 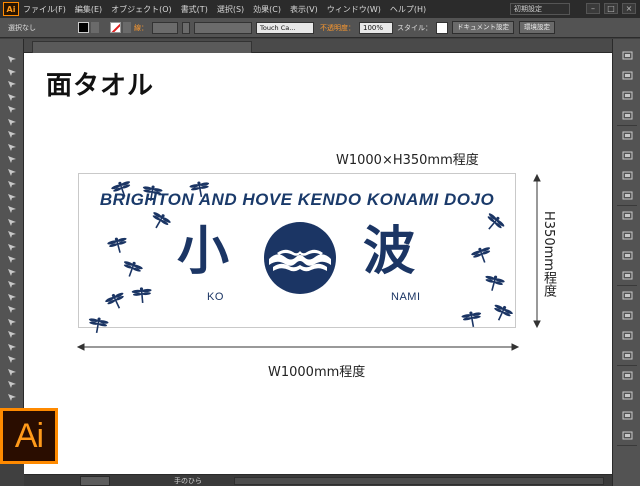 I want to click on close-icon: ×, so click(x=629, y=8).